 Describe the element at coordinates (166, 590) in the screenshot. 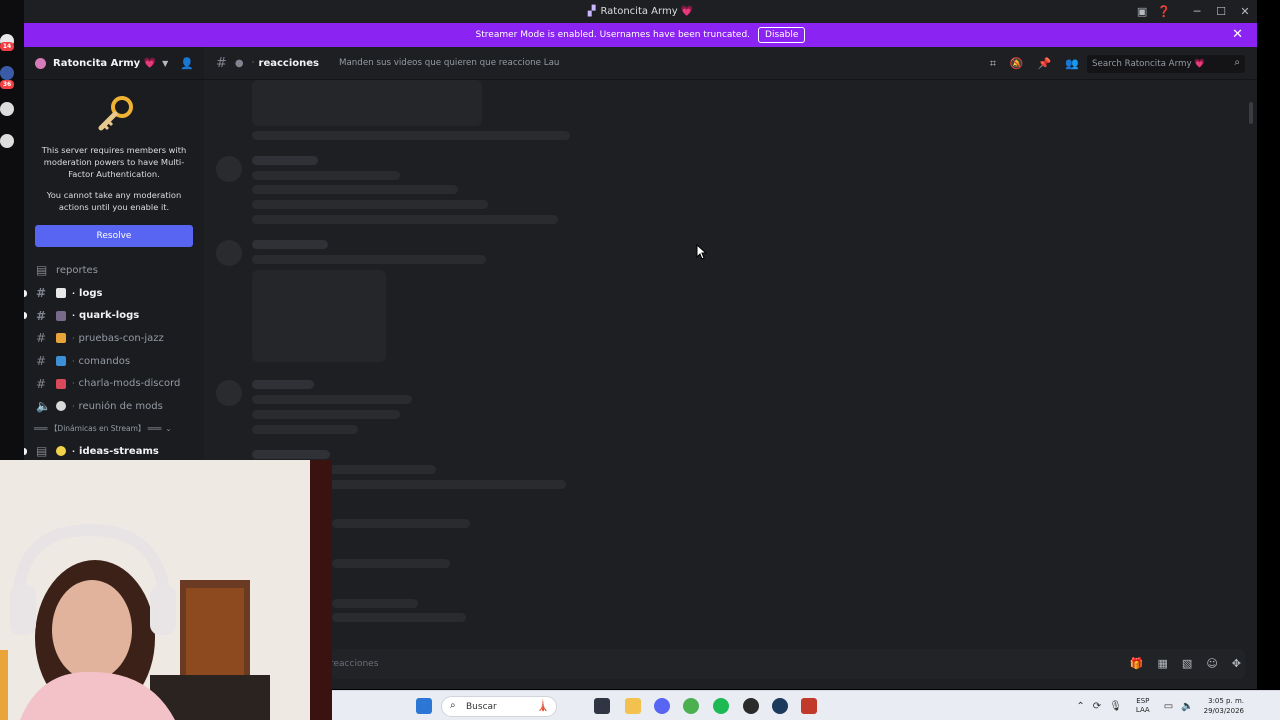

I see `webcam-overlay` at that location.